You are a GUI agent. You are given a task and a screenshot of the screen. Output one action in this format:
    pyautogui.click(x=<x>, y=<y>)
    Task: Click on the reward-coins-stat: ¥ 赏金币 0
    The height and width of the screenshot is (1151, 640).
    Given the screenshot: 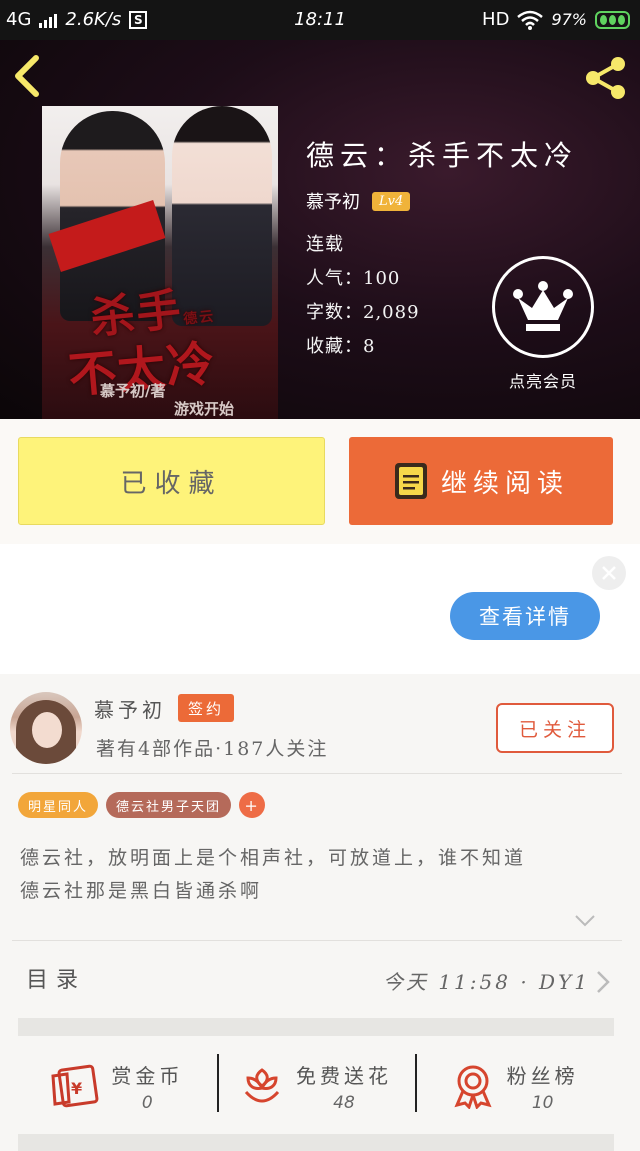 What is the action you would take?
    pyautogui.click(x=117, y=1086)
    